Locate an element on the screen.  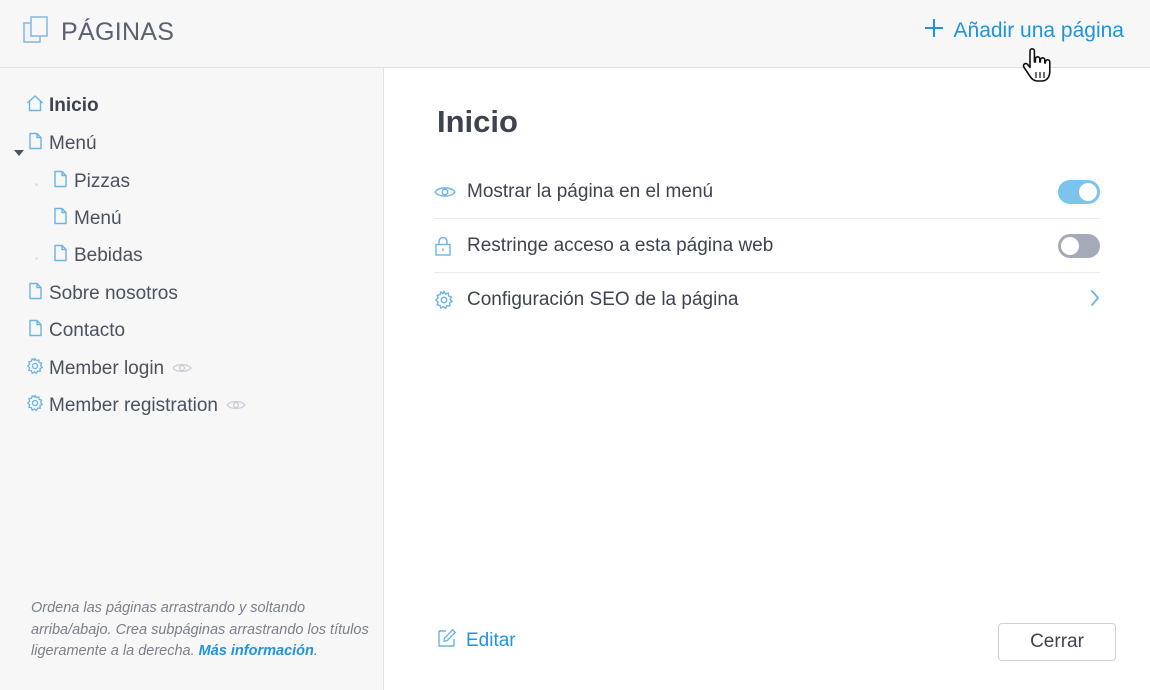
chevron-right-icon is located at coordinates (1095, 300).